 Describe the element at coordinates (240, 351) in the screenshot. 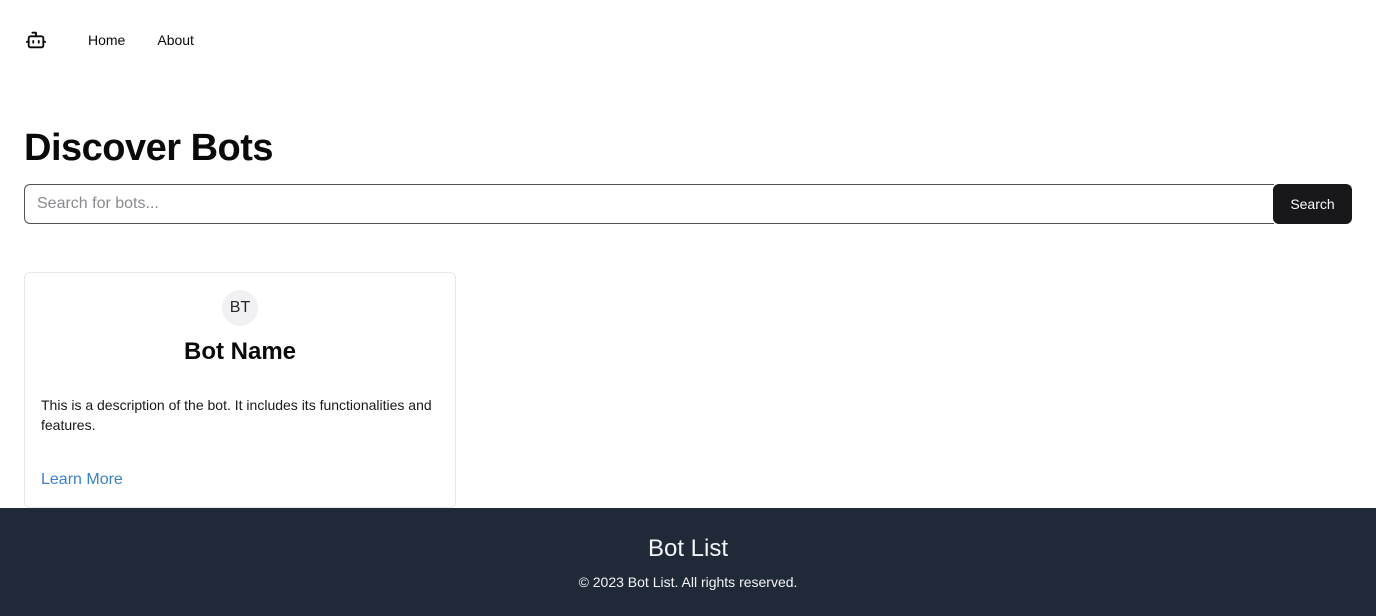

I see `bot-name: Bot Name` at that location.